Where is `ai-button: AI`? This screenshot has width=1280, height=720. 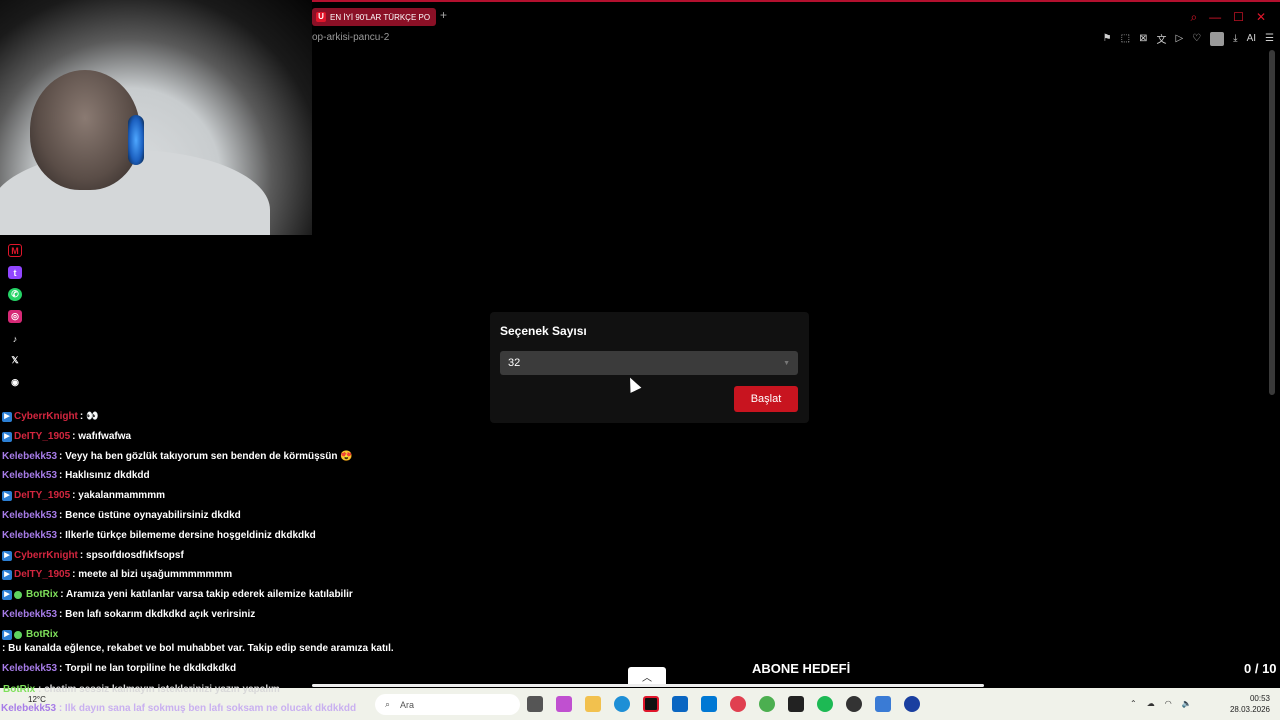
ai-button: AI is located at coordinates (1251, 38).